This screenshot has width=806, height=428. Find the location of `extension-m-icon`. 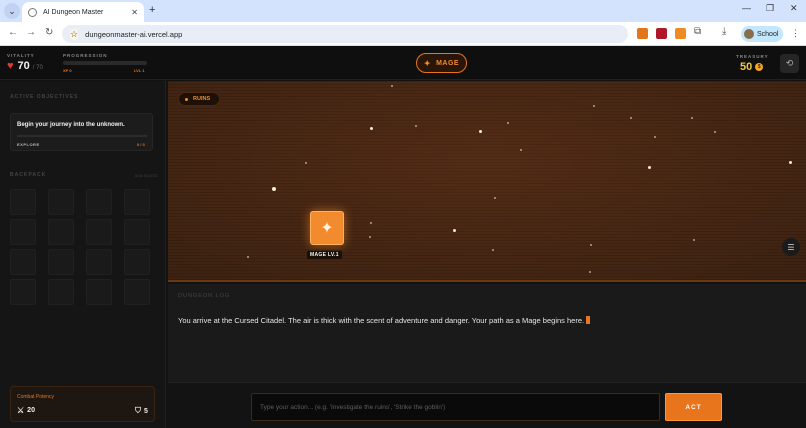

extension-m-icon is located at coordinates (661, 33).